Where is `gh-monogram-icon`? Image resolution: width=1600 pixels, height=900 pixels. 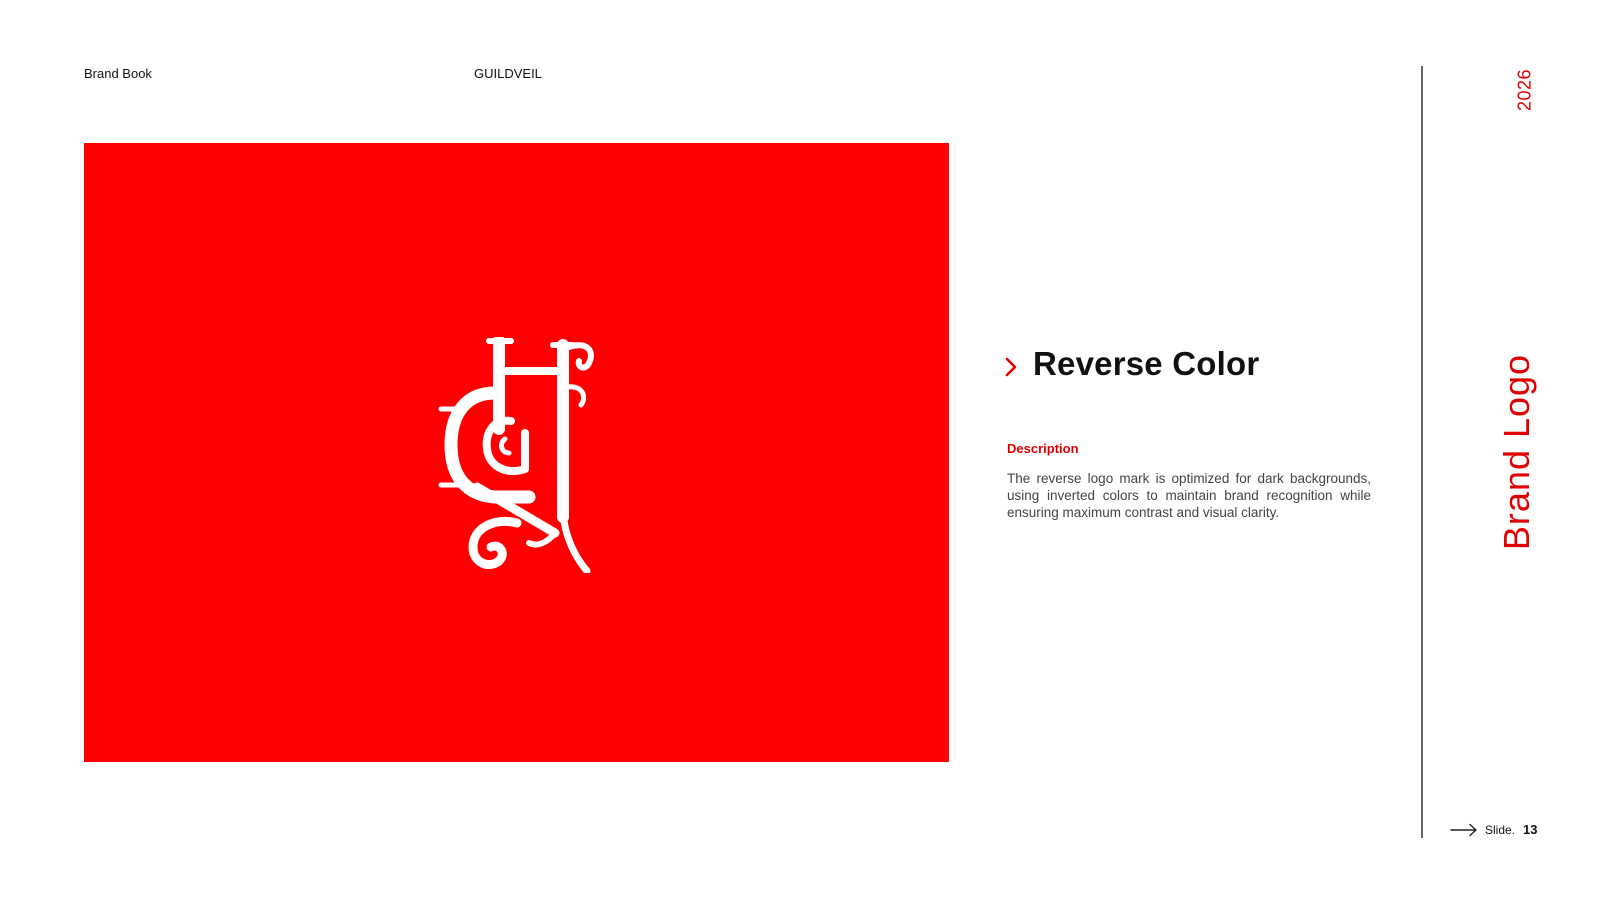 gh-monogram-icon is located at coordinates (516, 455).